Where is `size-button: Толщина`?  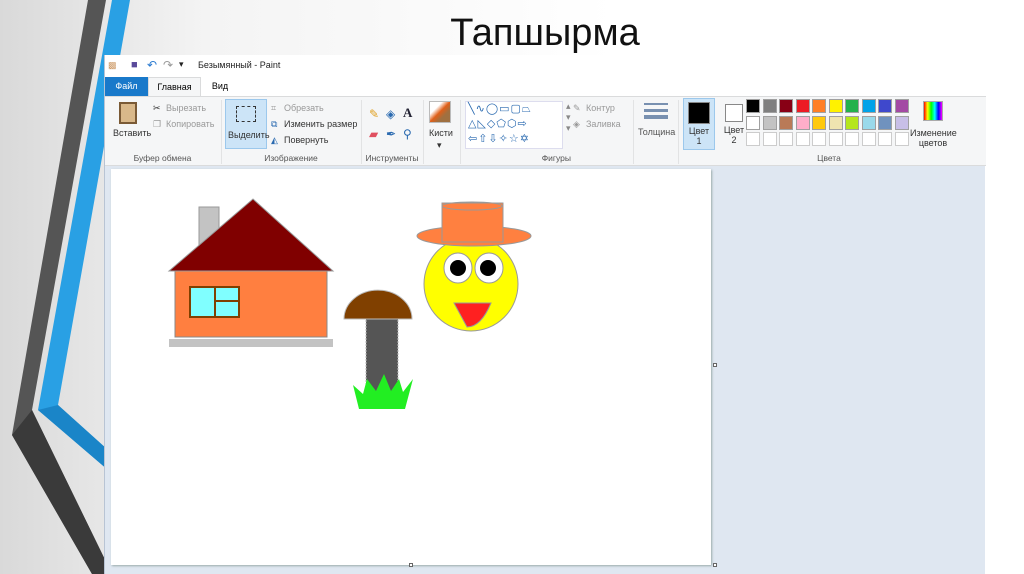
size-button: Толщина is located at coordinates (656, 132).